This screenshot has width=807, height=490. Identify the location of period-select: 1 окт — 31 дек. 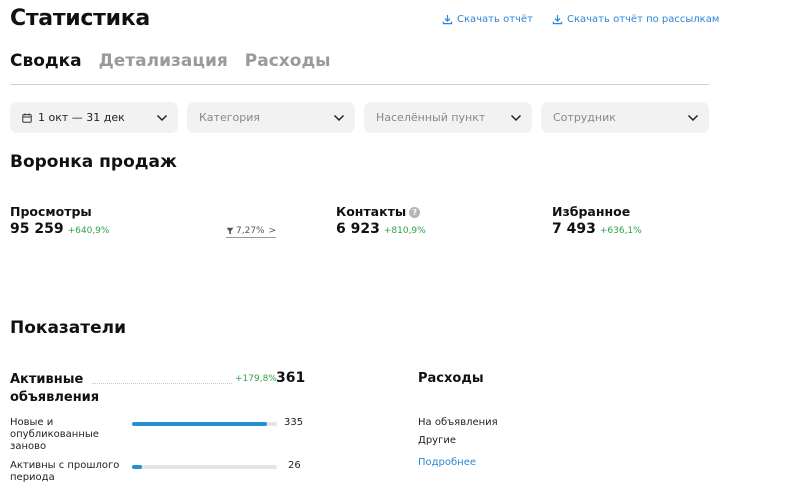
(94, 117).